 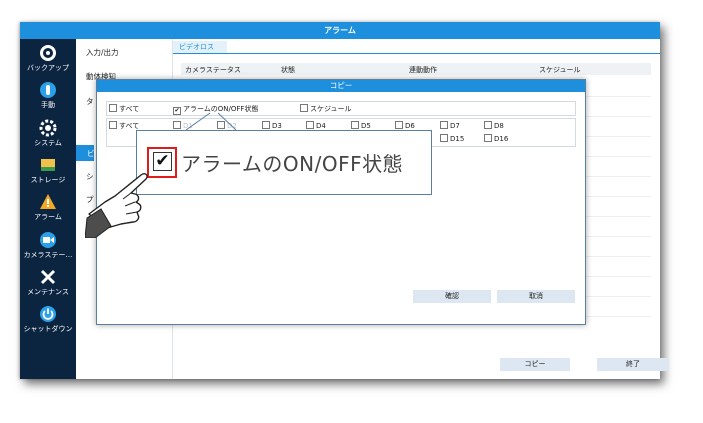 What do you see at coordinates (292, 164) in the screenshot?
I see `zoom-label: アラームのON/OFF状態` at bounding box center [292, 164].